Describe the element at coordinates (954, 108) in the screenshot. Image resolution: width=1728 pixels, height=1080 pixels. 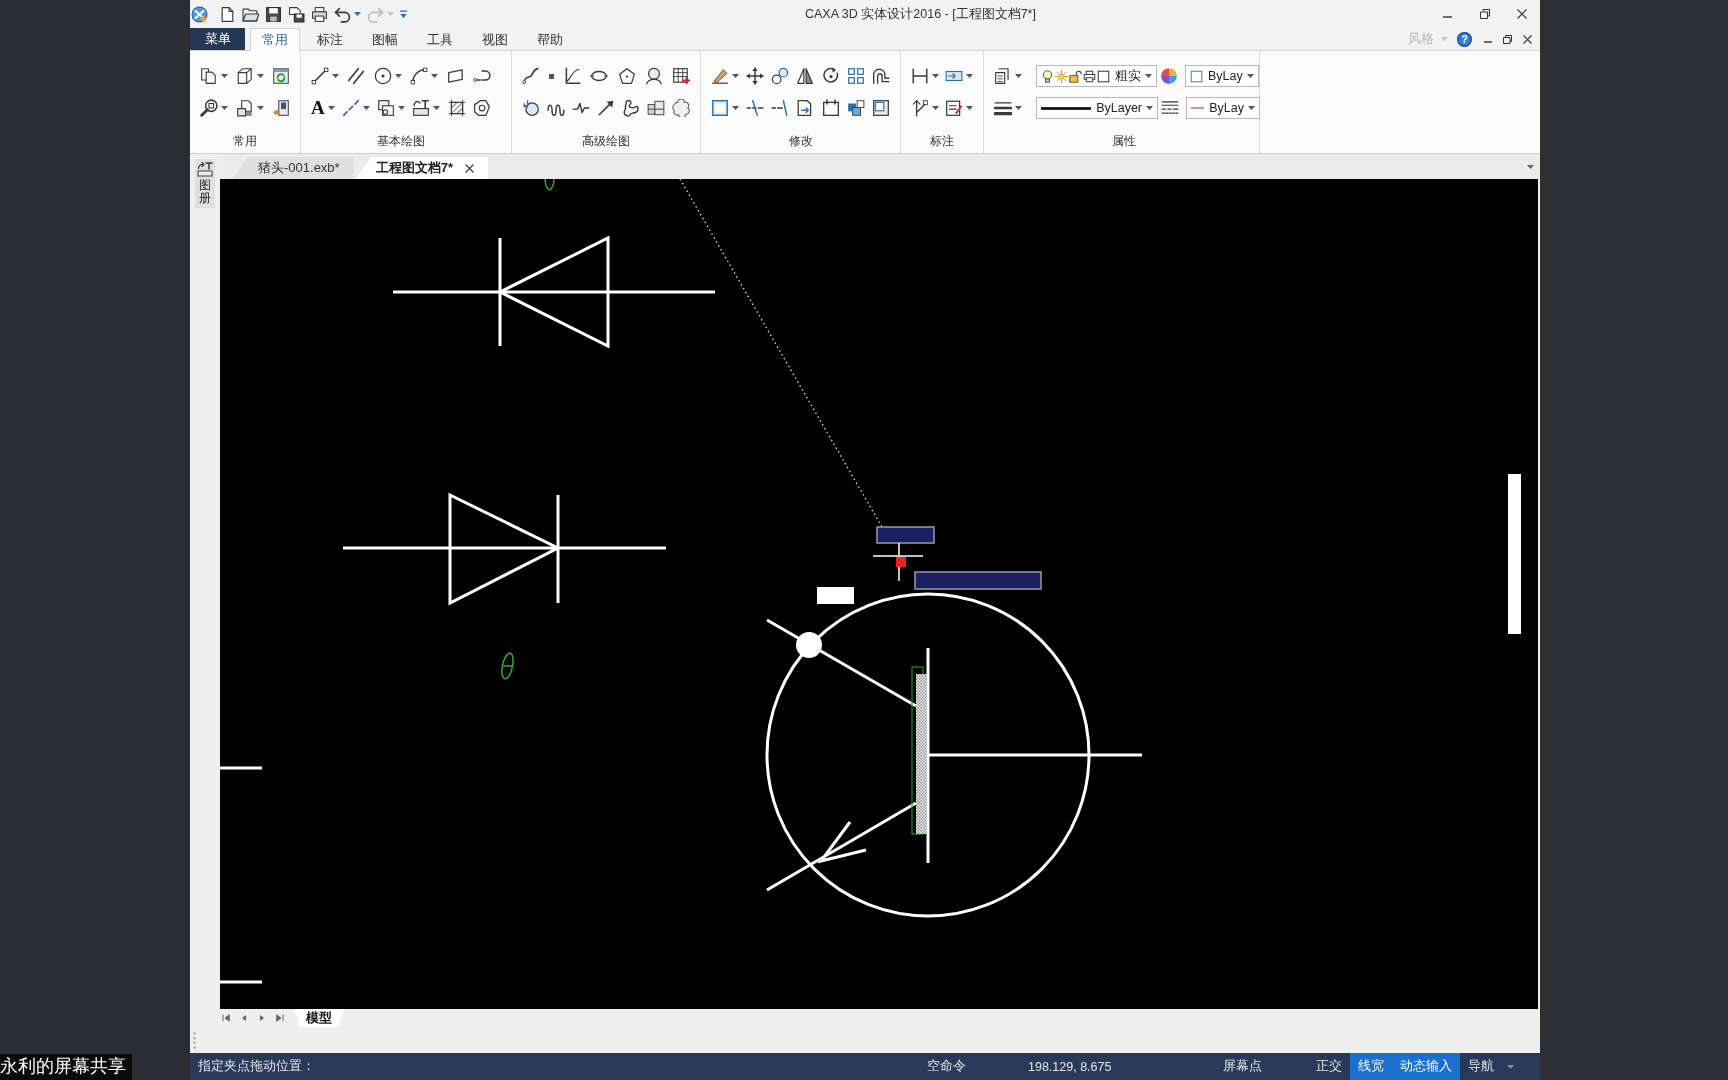
I see `edit-sheet-icon` at that location.